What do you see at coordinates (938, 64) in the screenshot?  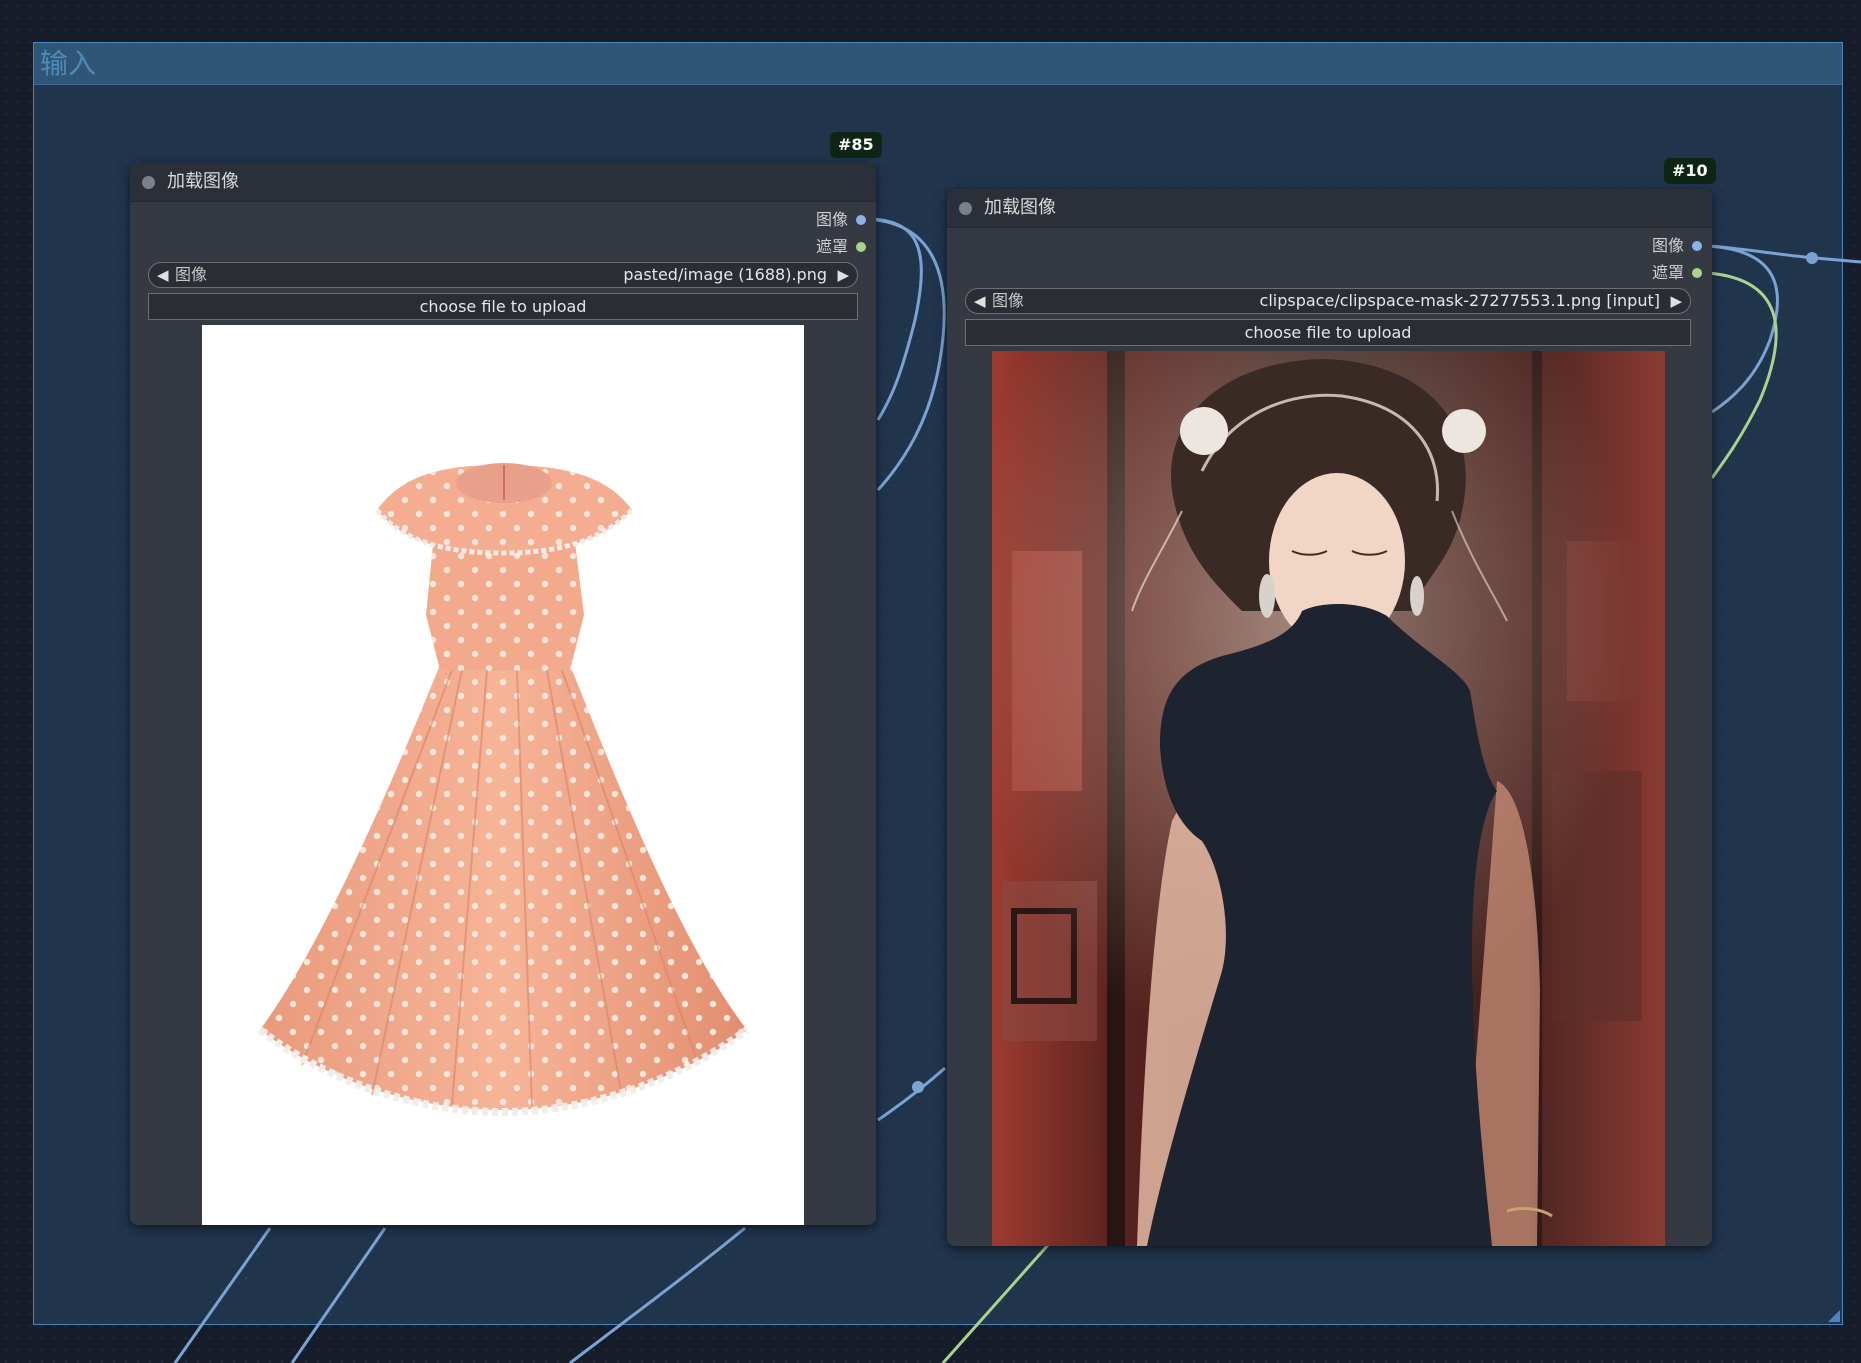 I see `group-header: 输入` at bounding box center [938, 64].